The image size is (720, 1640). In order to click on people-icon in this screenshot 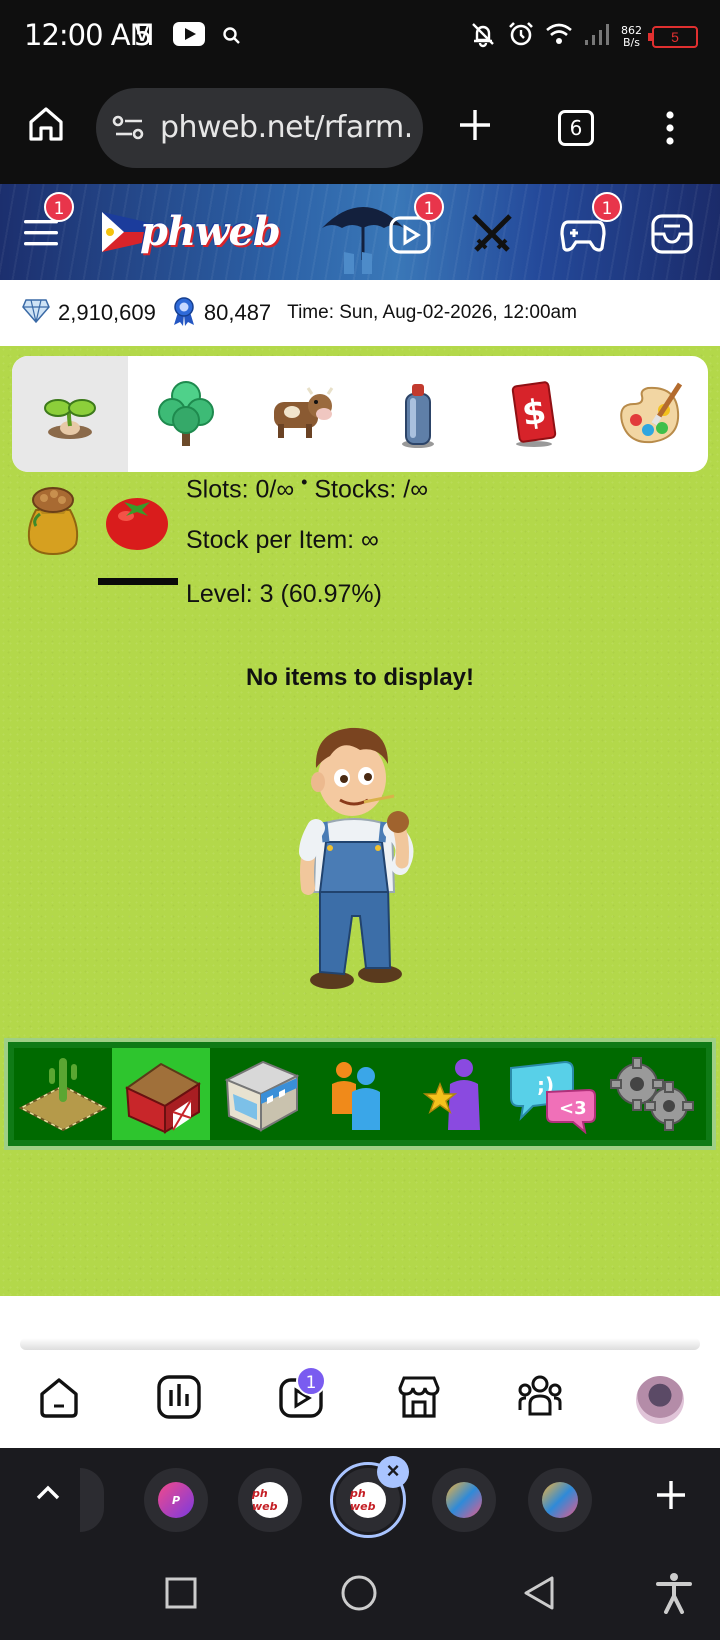, I will do `click(356, 1096)`.